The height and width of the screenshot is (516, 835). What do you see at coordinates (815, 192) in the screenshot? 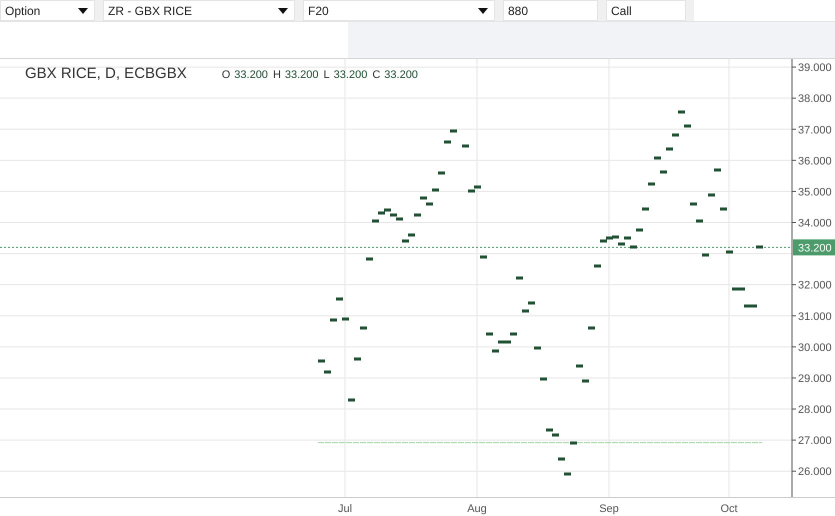
I see `axis-label: 35.000` at bounding box center [815, 192].